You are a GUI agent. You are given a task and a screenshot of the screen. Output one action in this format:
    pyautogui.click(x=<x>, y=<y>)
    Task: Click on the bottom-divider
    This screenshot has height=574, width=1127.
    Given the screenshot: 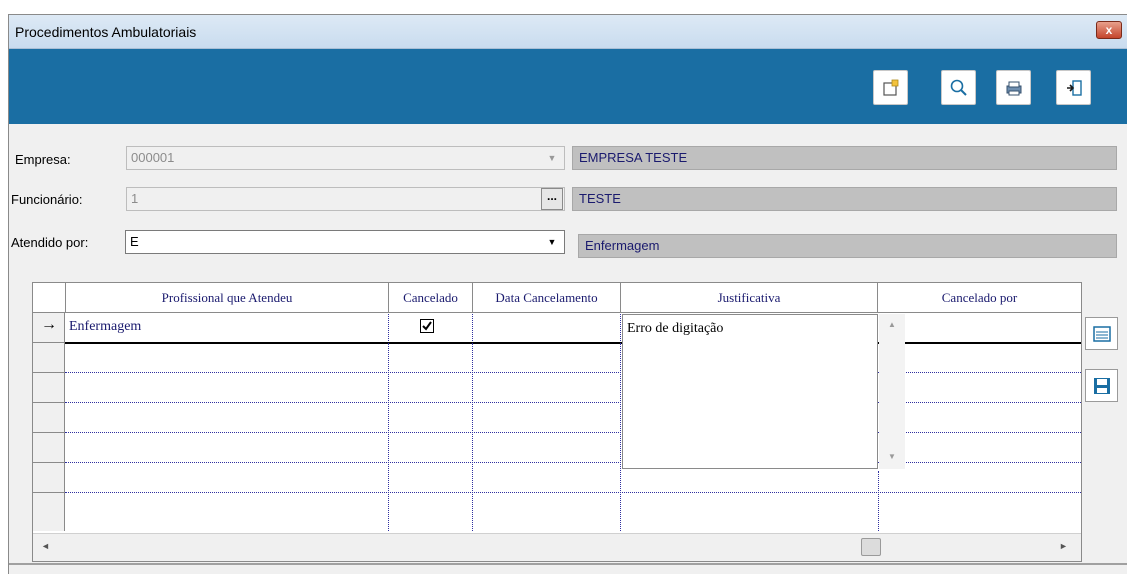 What is the action you would take?
    pyautogui.click(x=568, y=564)
    